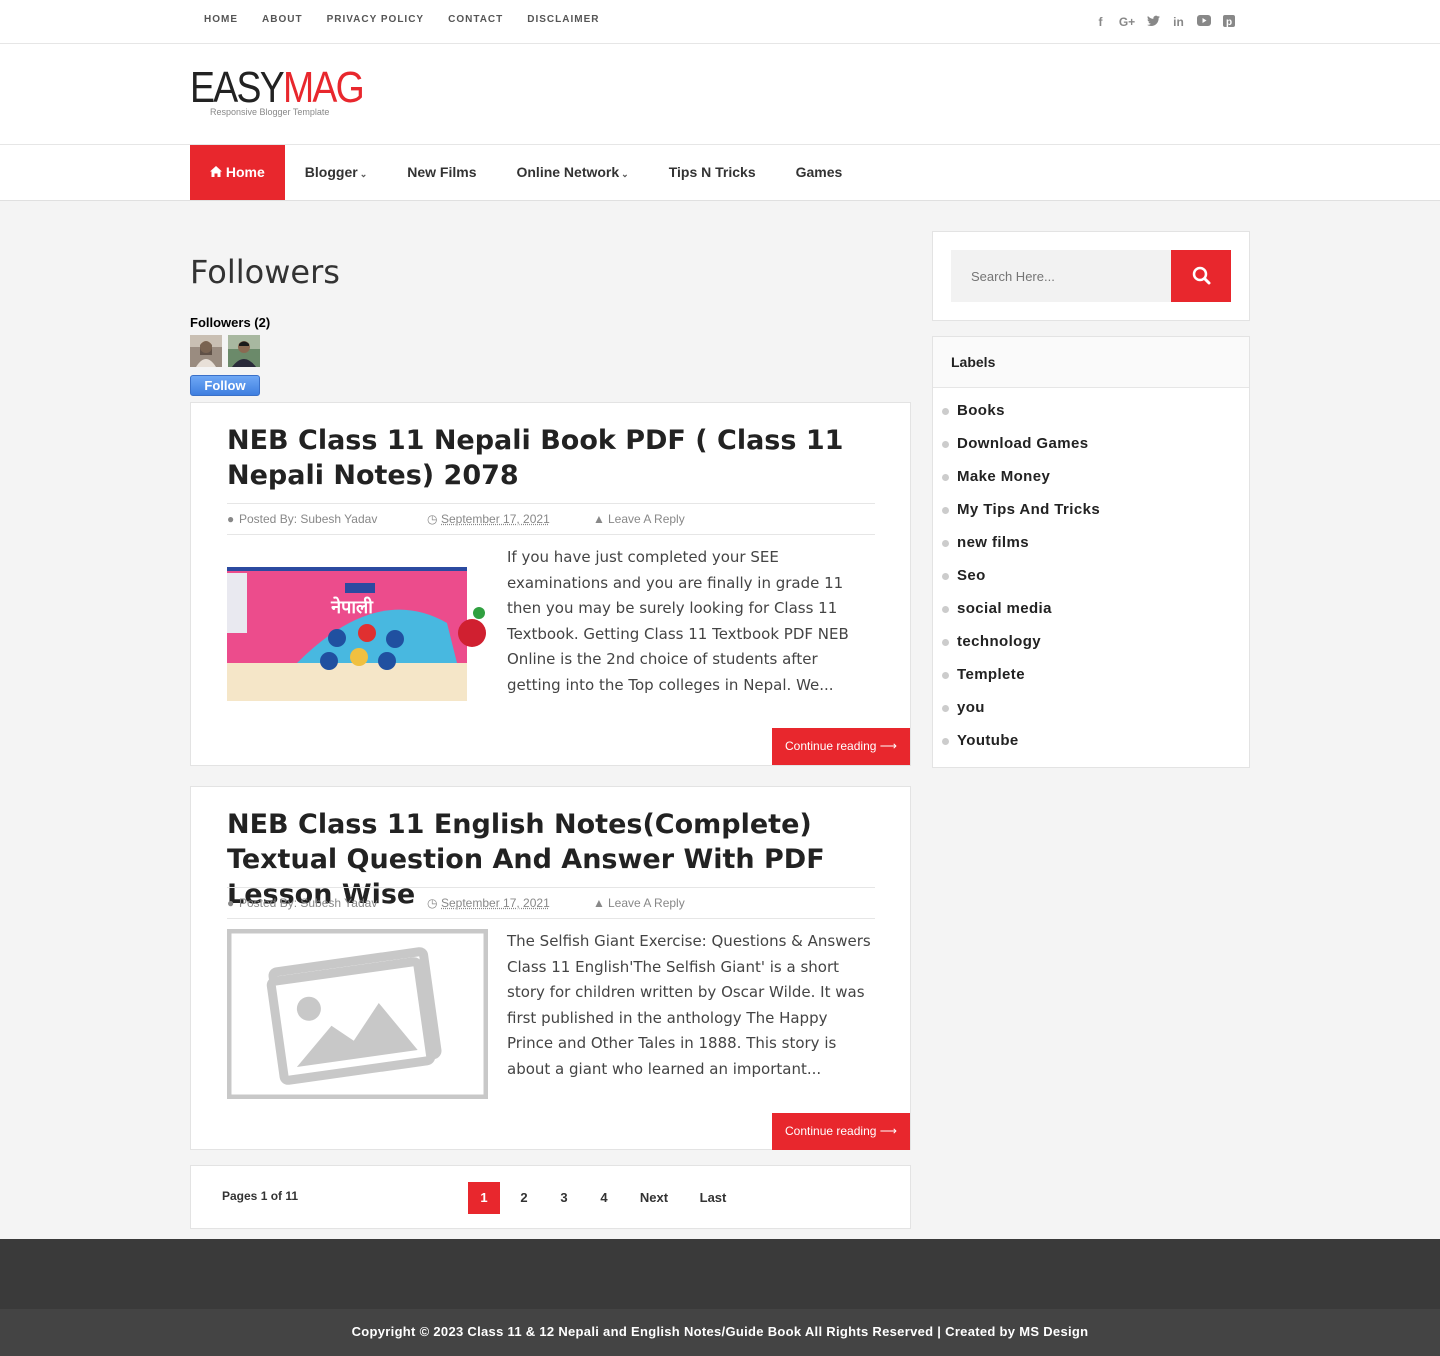  What do you see at coordinates (985, 542) in the screenshot?
I see `label-link-new-films: new films` at bounding box center [985, 542].